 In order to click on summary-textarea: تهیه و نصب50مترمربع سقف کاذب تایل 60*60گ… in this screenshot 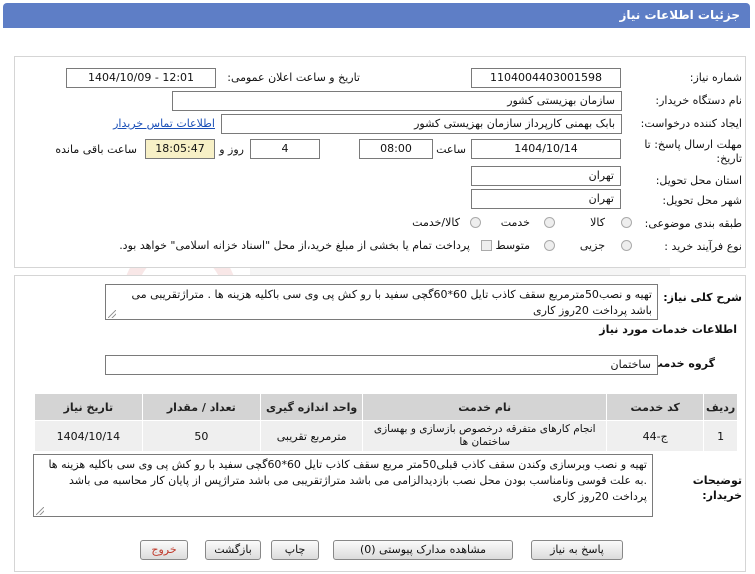, I will do `click(381, 302)`.